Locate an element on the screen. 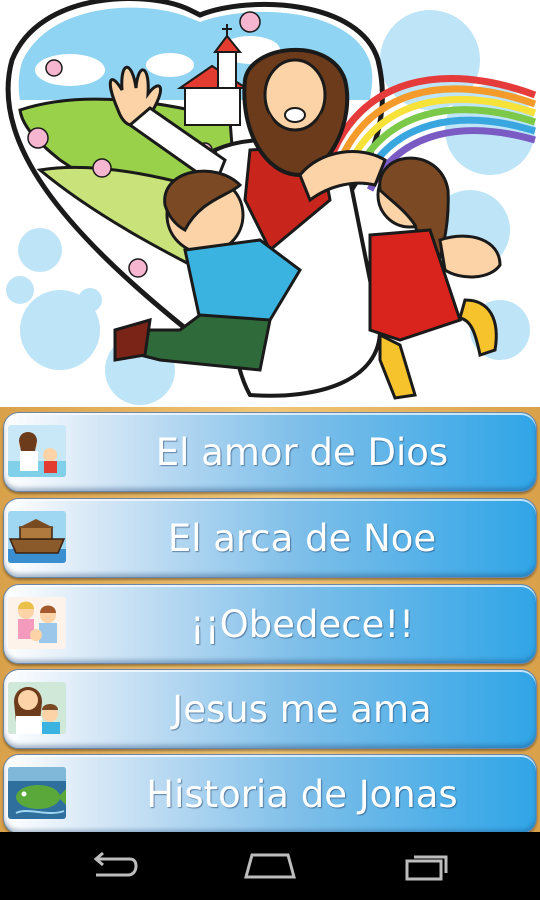 This screenshot has height=900, width=540. story-button-el-arca-de-noe: El arca de Noe is located at coordinates (270, 538).